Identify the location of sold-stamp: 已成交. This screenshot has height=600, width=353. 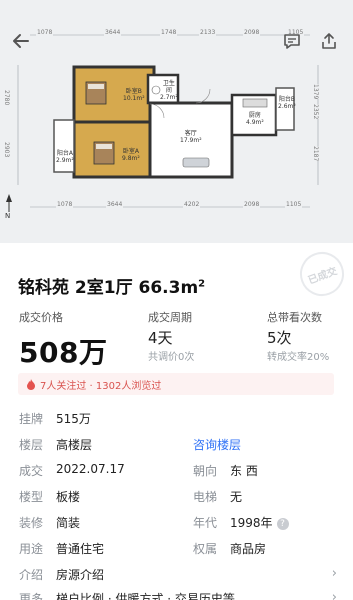
(322, 274).